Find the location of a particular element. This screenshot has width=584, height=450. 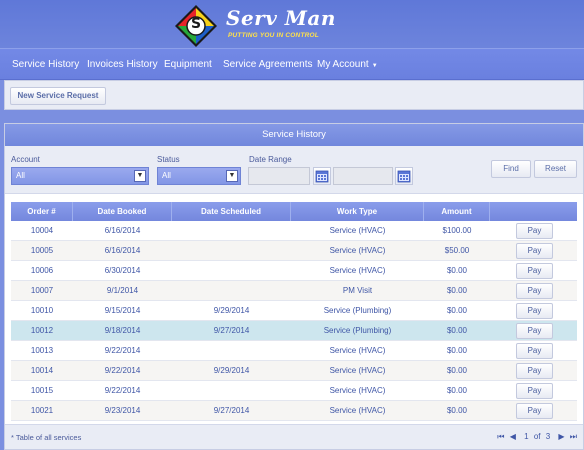

nav-equipment: Equipment is located at coordinates (188, 64).